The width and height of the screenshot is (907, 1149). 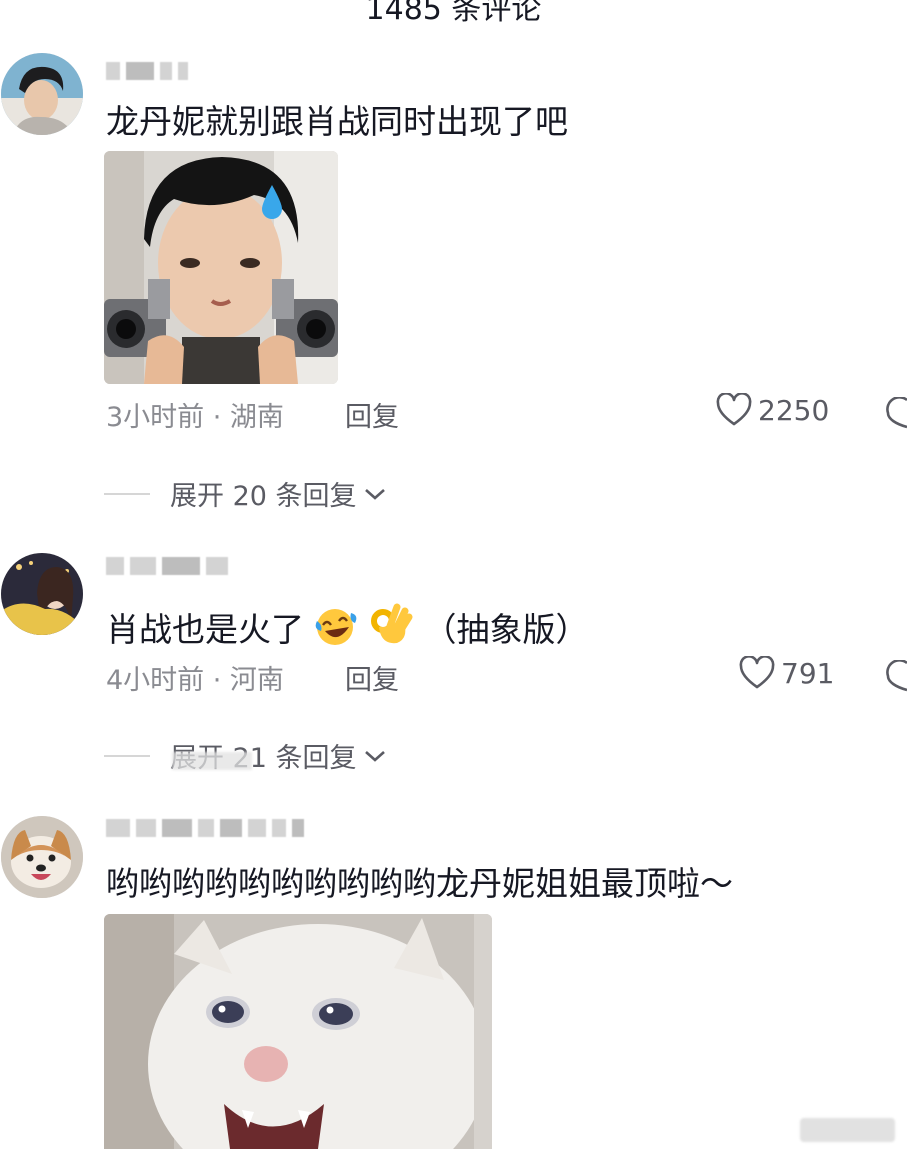 I want to click on comment-time-location: 4小时前 · 河南, so click(x=195, y=680).